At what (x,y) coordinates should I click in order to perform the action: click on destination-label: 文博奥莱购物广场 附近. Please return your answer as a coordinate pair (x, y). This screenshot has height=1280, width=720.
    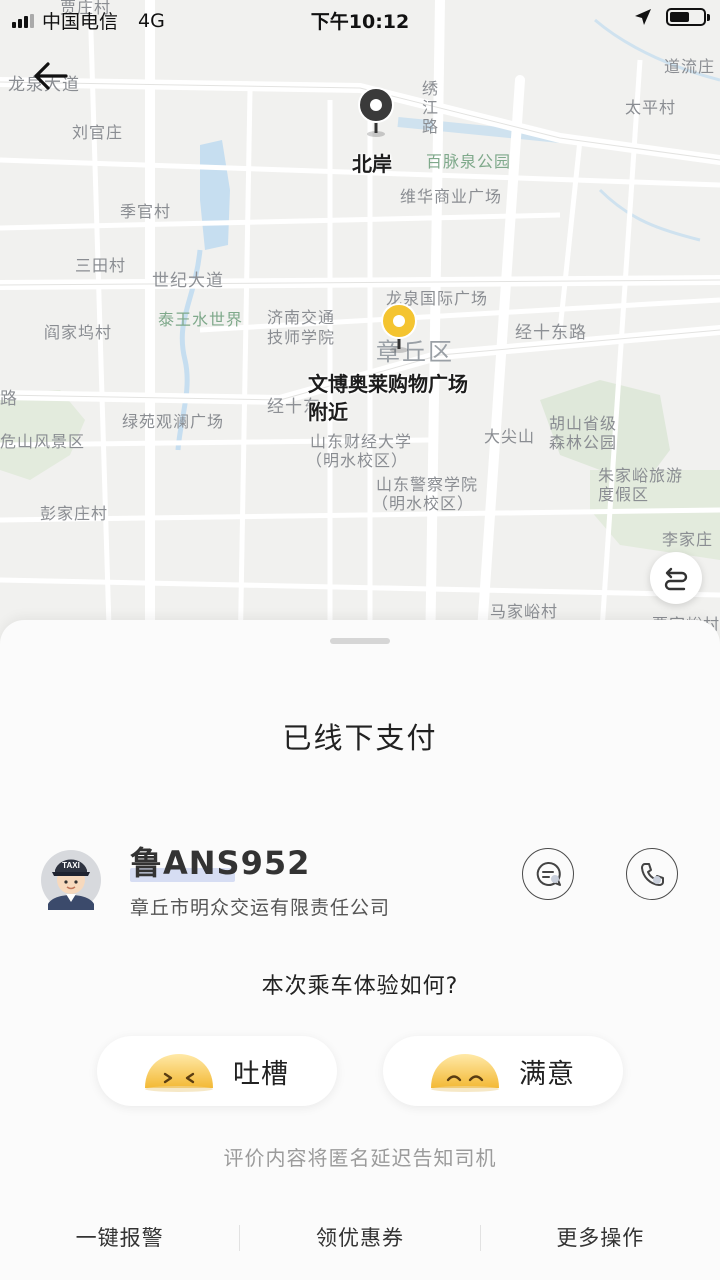
    Looking at the image, I should click on (388, 398).